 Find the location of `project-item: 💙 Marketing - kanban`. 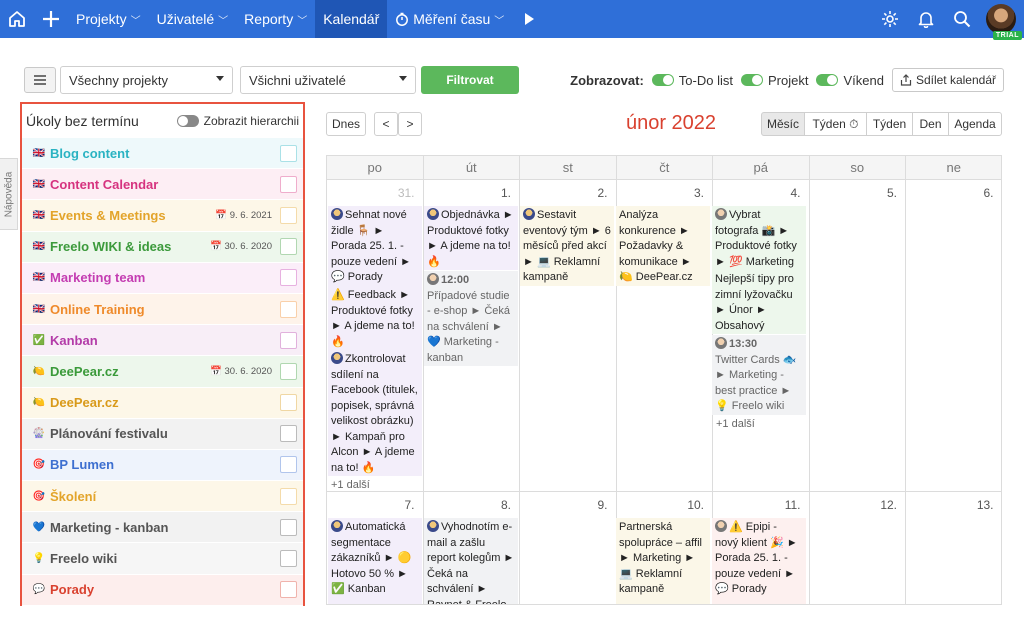

project-item: 💙 Marketing - kanban is located at coordinates (162, 528).